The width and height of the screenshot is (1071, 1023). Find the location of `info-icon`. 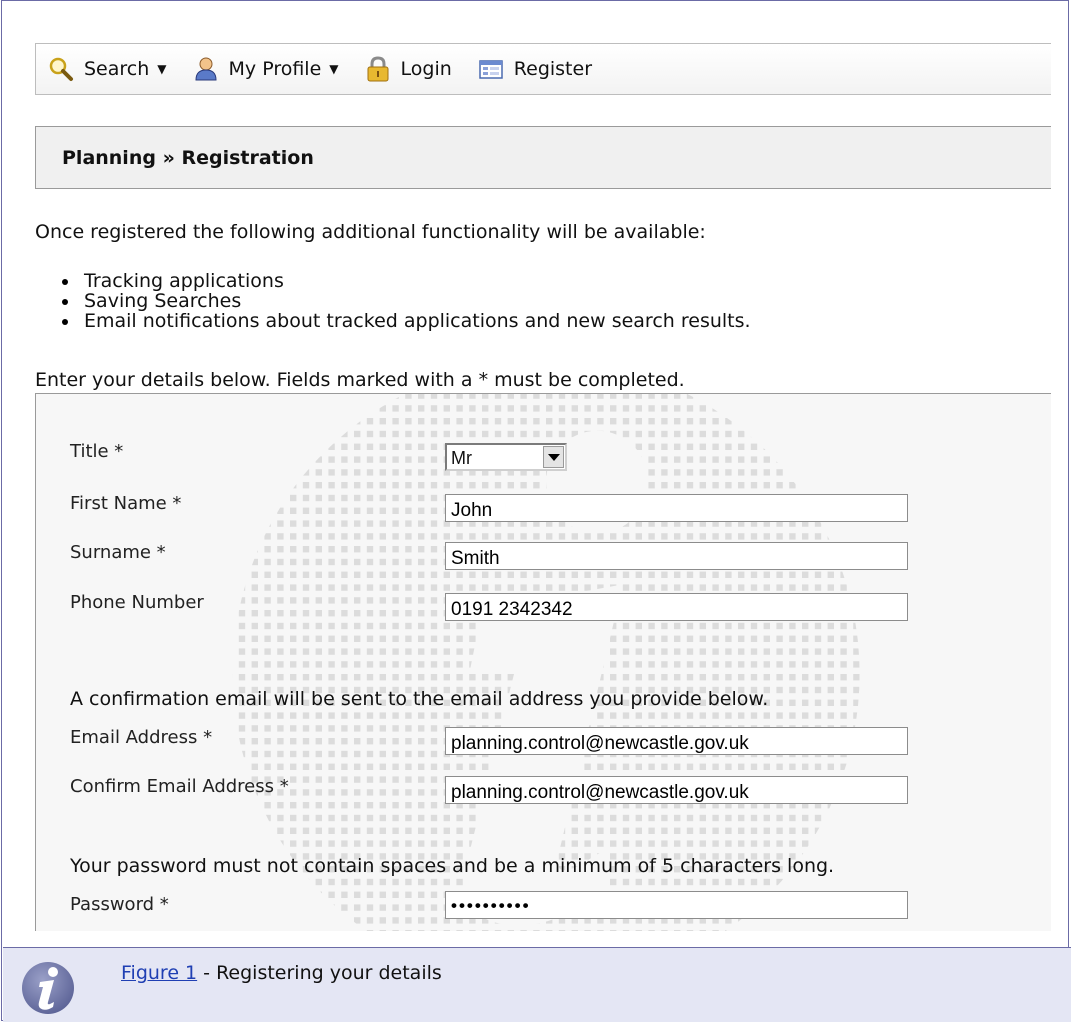

info-icon is located at coordinates (48, 988).